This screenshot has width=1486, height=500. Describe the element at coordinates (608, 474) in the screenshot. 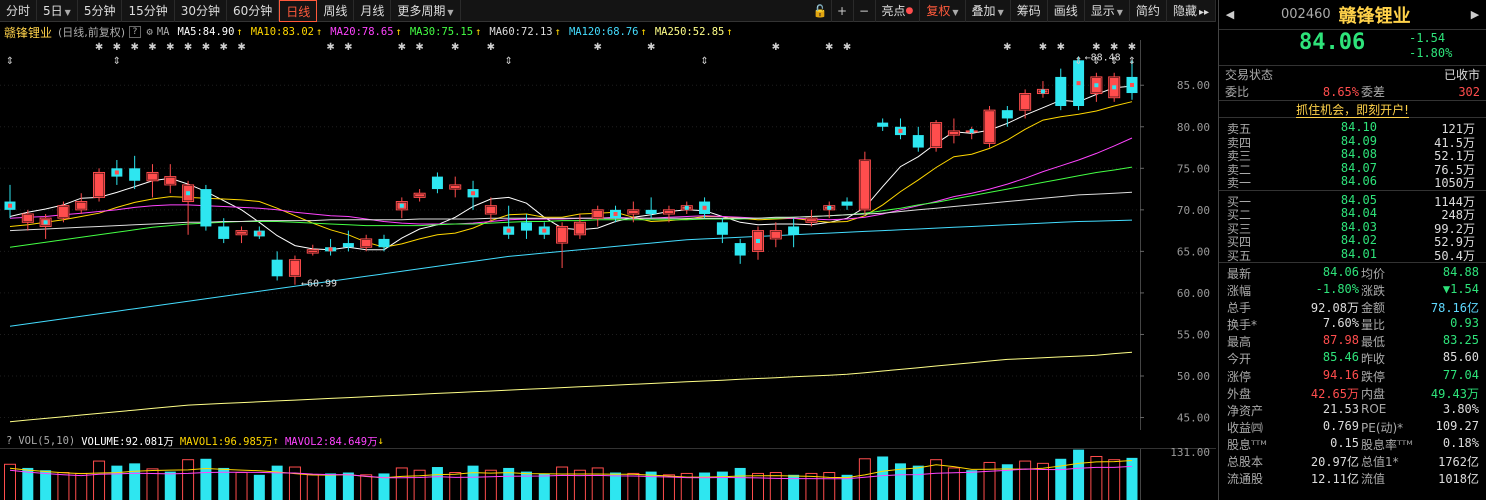

I see `volume-chart: 131.00` at that location.